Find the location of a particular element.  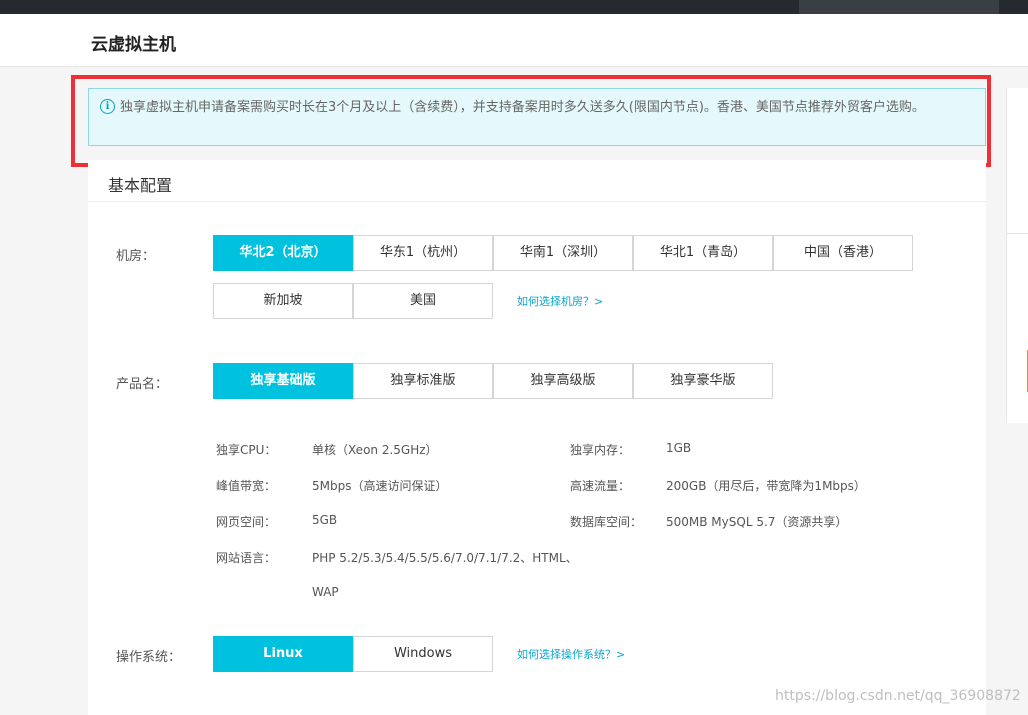

datacenter-option-qingdao: 华北1（青岛） is located at coordinates (703, 253).